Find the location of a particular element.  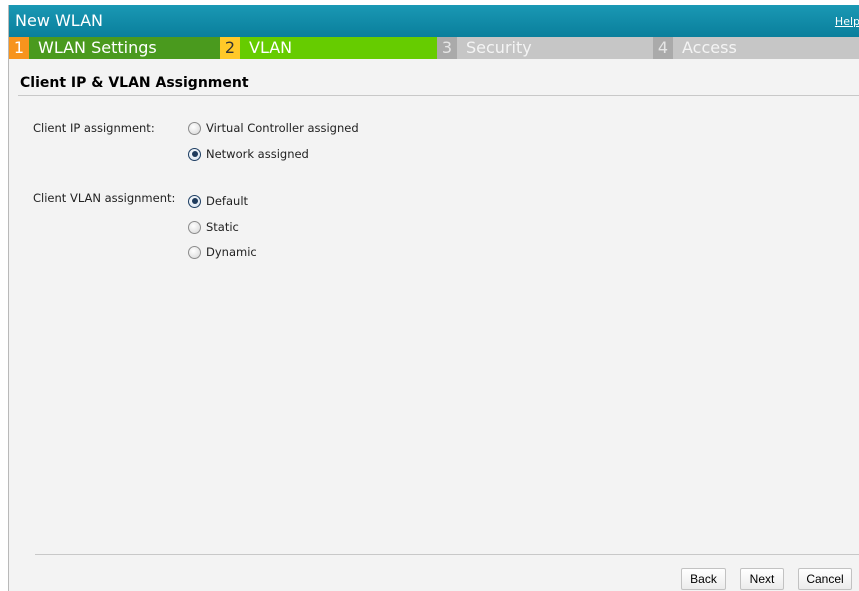

radio-vlan-default: Default is located at coordinates (218, 201).